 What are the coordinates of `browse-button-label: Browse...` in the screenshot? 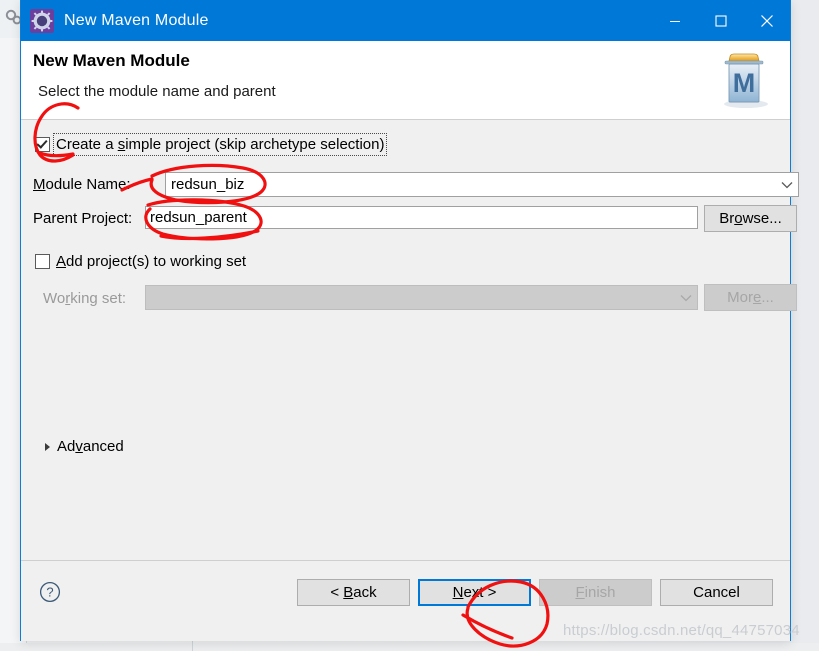 It's located at (750, 218).